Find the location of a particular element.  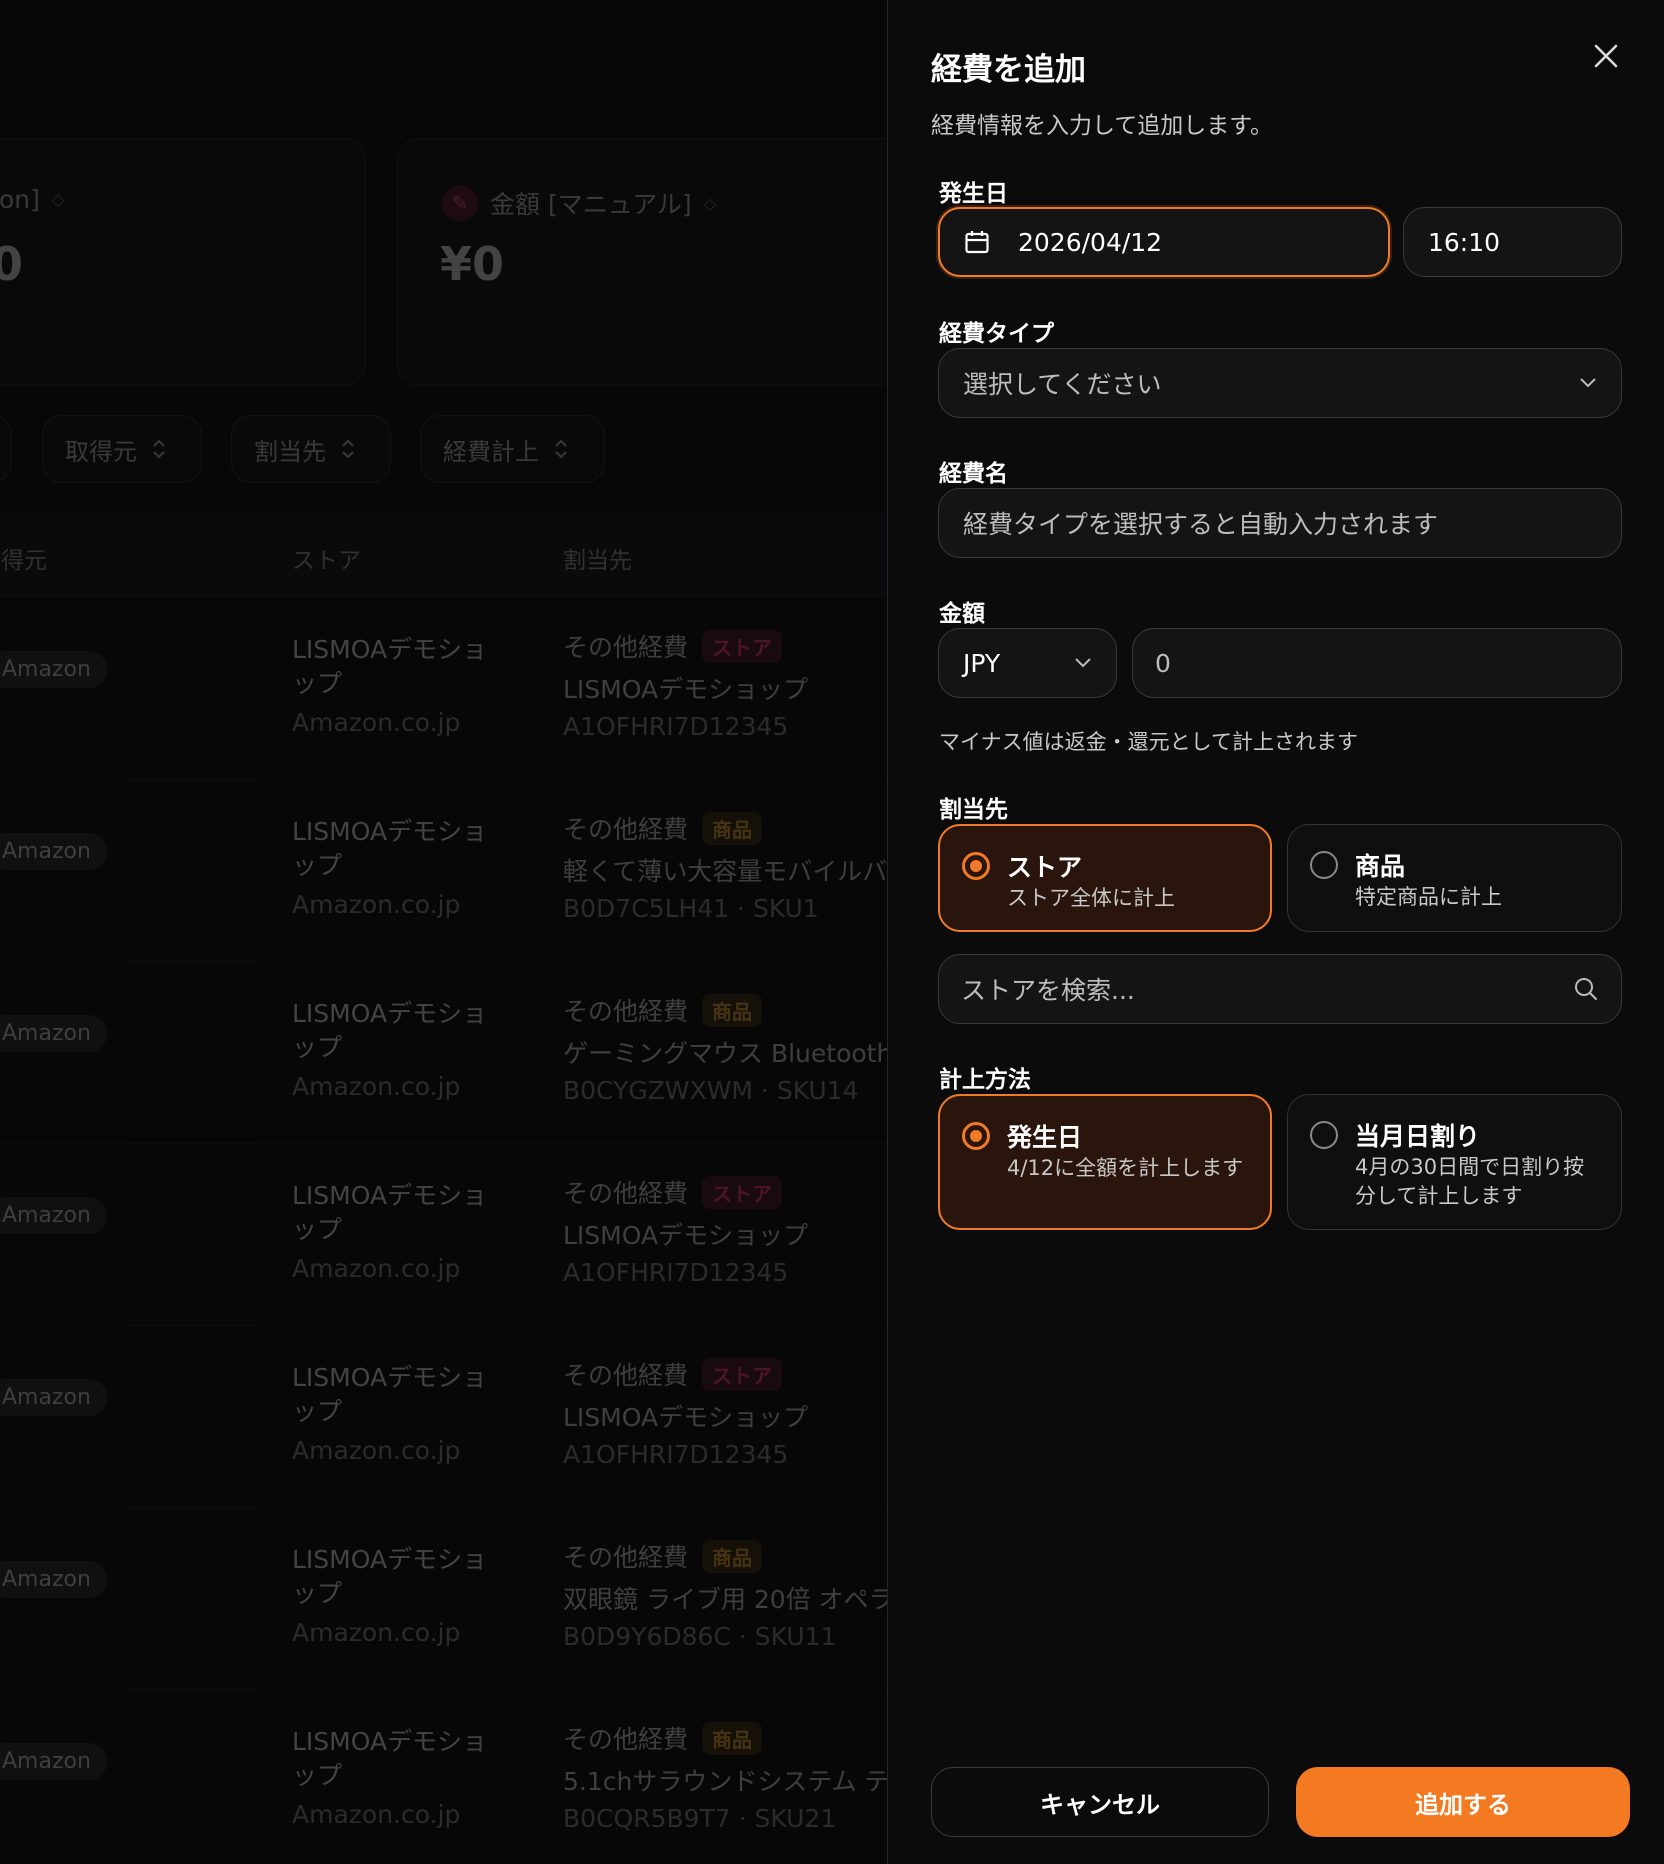

assign-code: B0D9Y6D86C · SKU11 is located at coordinates (700, 1636).